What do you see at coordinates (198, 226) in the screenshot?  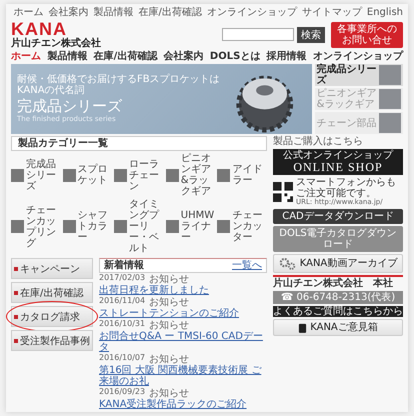 I see `category-link: UHMWライナー` at bounding box center [198, 226].